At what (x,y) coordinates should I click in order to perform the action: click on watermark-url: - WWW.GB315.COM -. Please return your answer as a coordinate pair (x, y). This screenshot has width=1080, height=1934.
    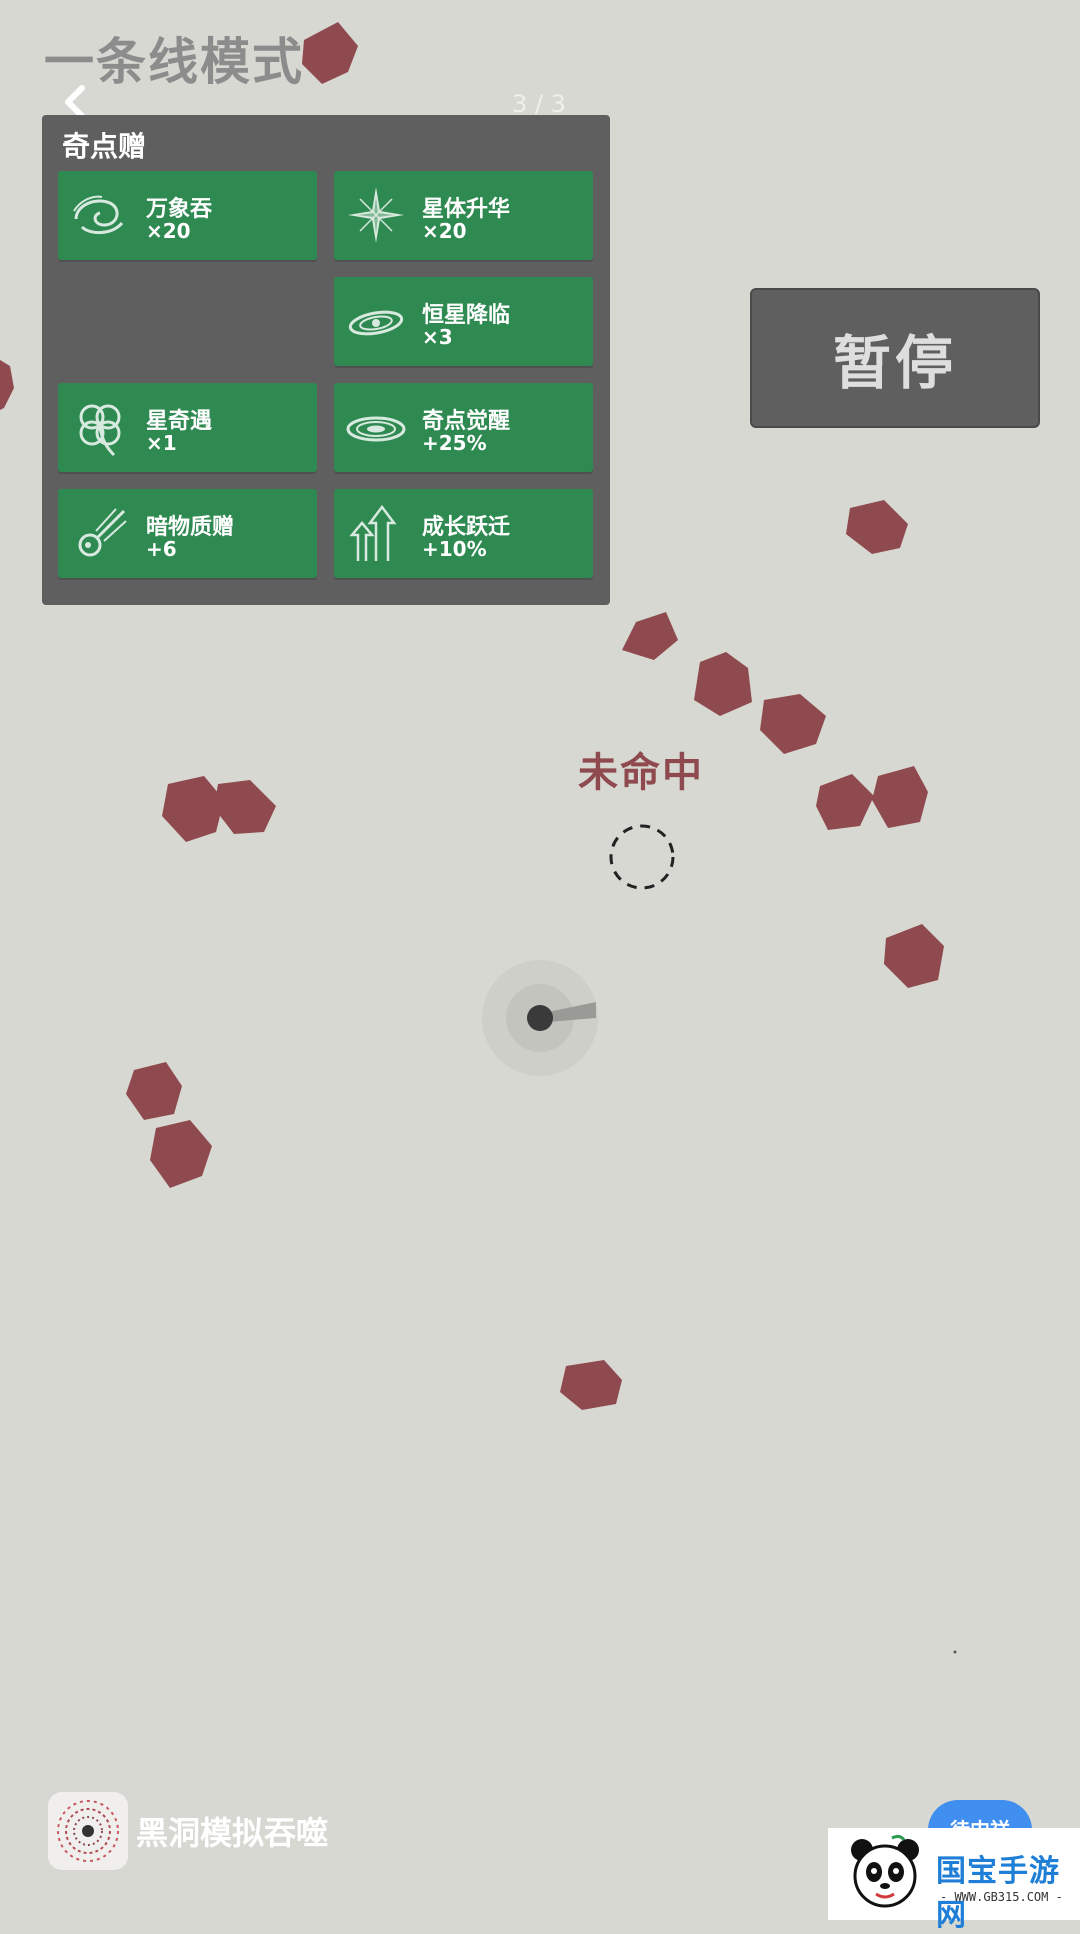
    Looking at the image, I should click on (1001, 1897).